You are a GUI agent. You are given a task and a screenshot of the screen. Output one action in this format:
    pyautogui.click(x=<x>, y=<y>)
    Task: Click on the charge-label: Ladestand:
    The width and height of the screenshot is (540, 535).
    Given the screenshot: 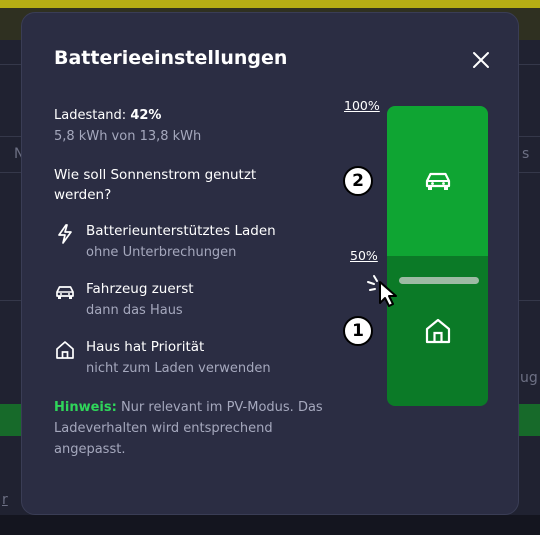 What is the action you would take?
    pyautogui.click(x=90, y=115)
    